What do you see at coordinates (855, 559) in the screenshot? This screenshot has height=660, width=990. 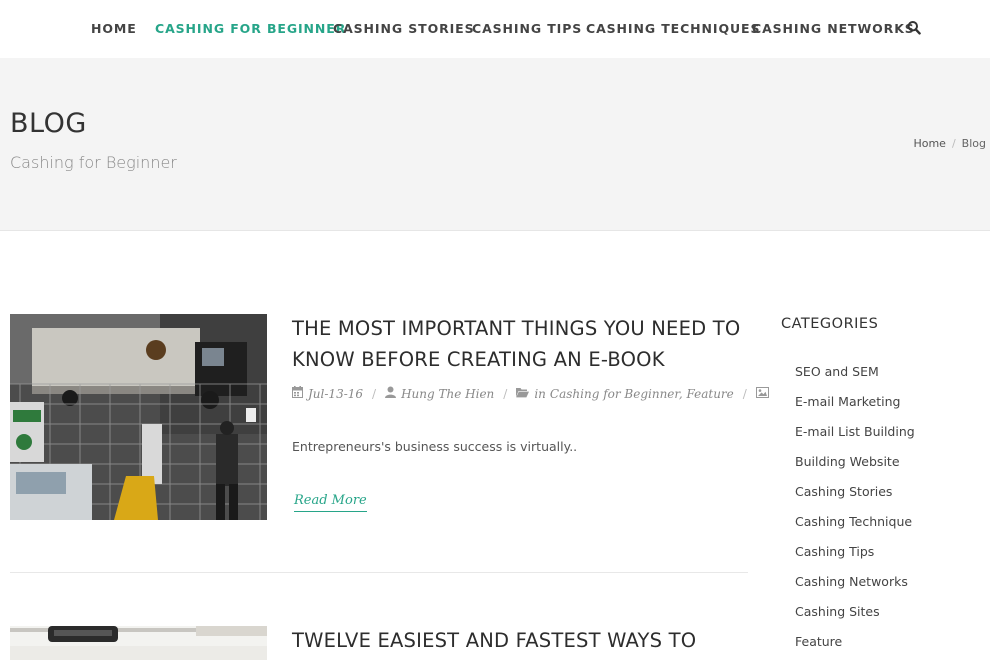 I see `category-link: Cashing Tips` at bounding box center [855, 559].